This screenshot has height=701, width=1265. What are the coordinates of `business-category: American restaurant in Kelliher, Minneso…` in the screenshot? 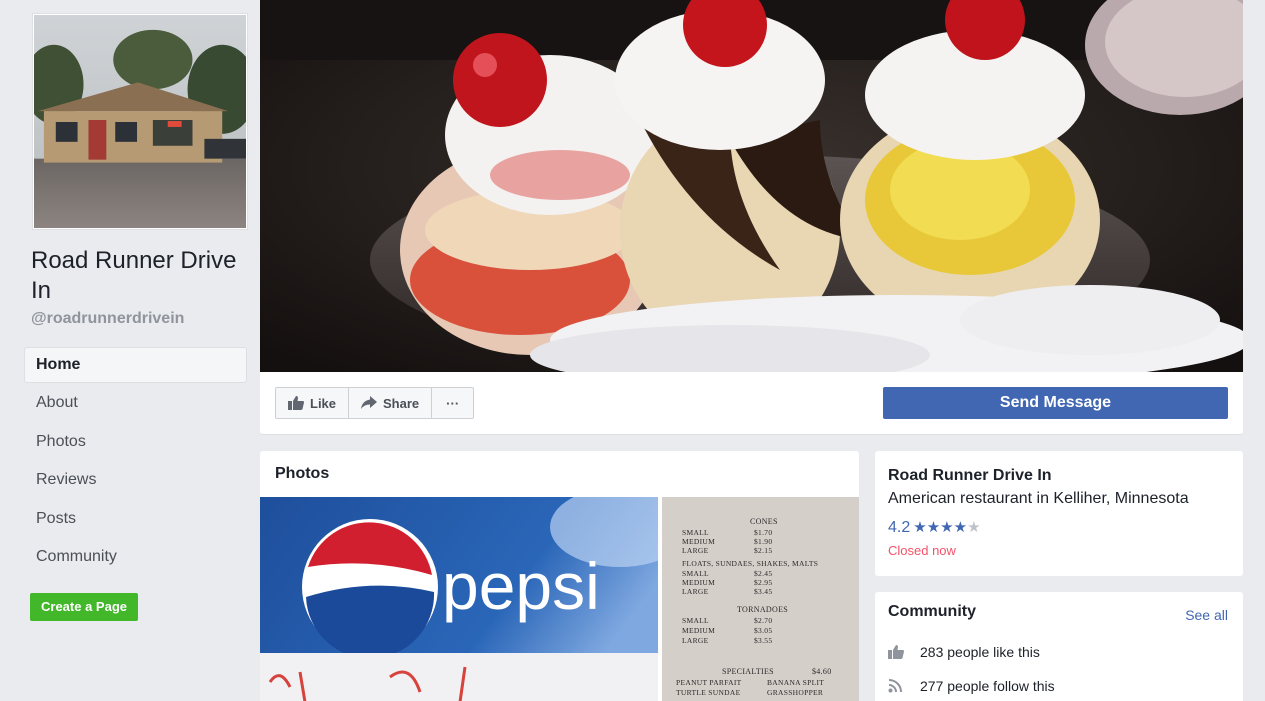 It's located at (1038, 498).